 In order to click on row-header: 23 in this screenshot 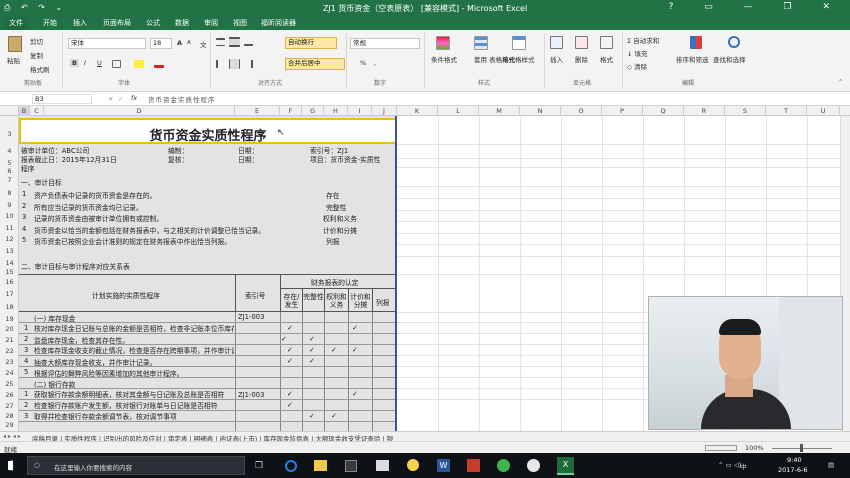, I will do `click(9, 362)`.